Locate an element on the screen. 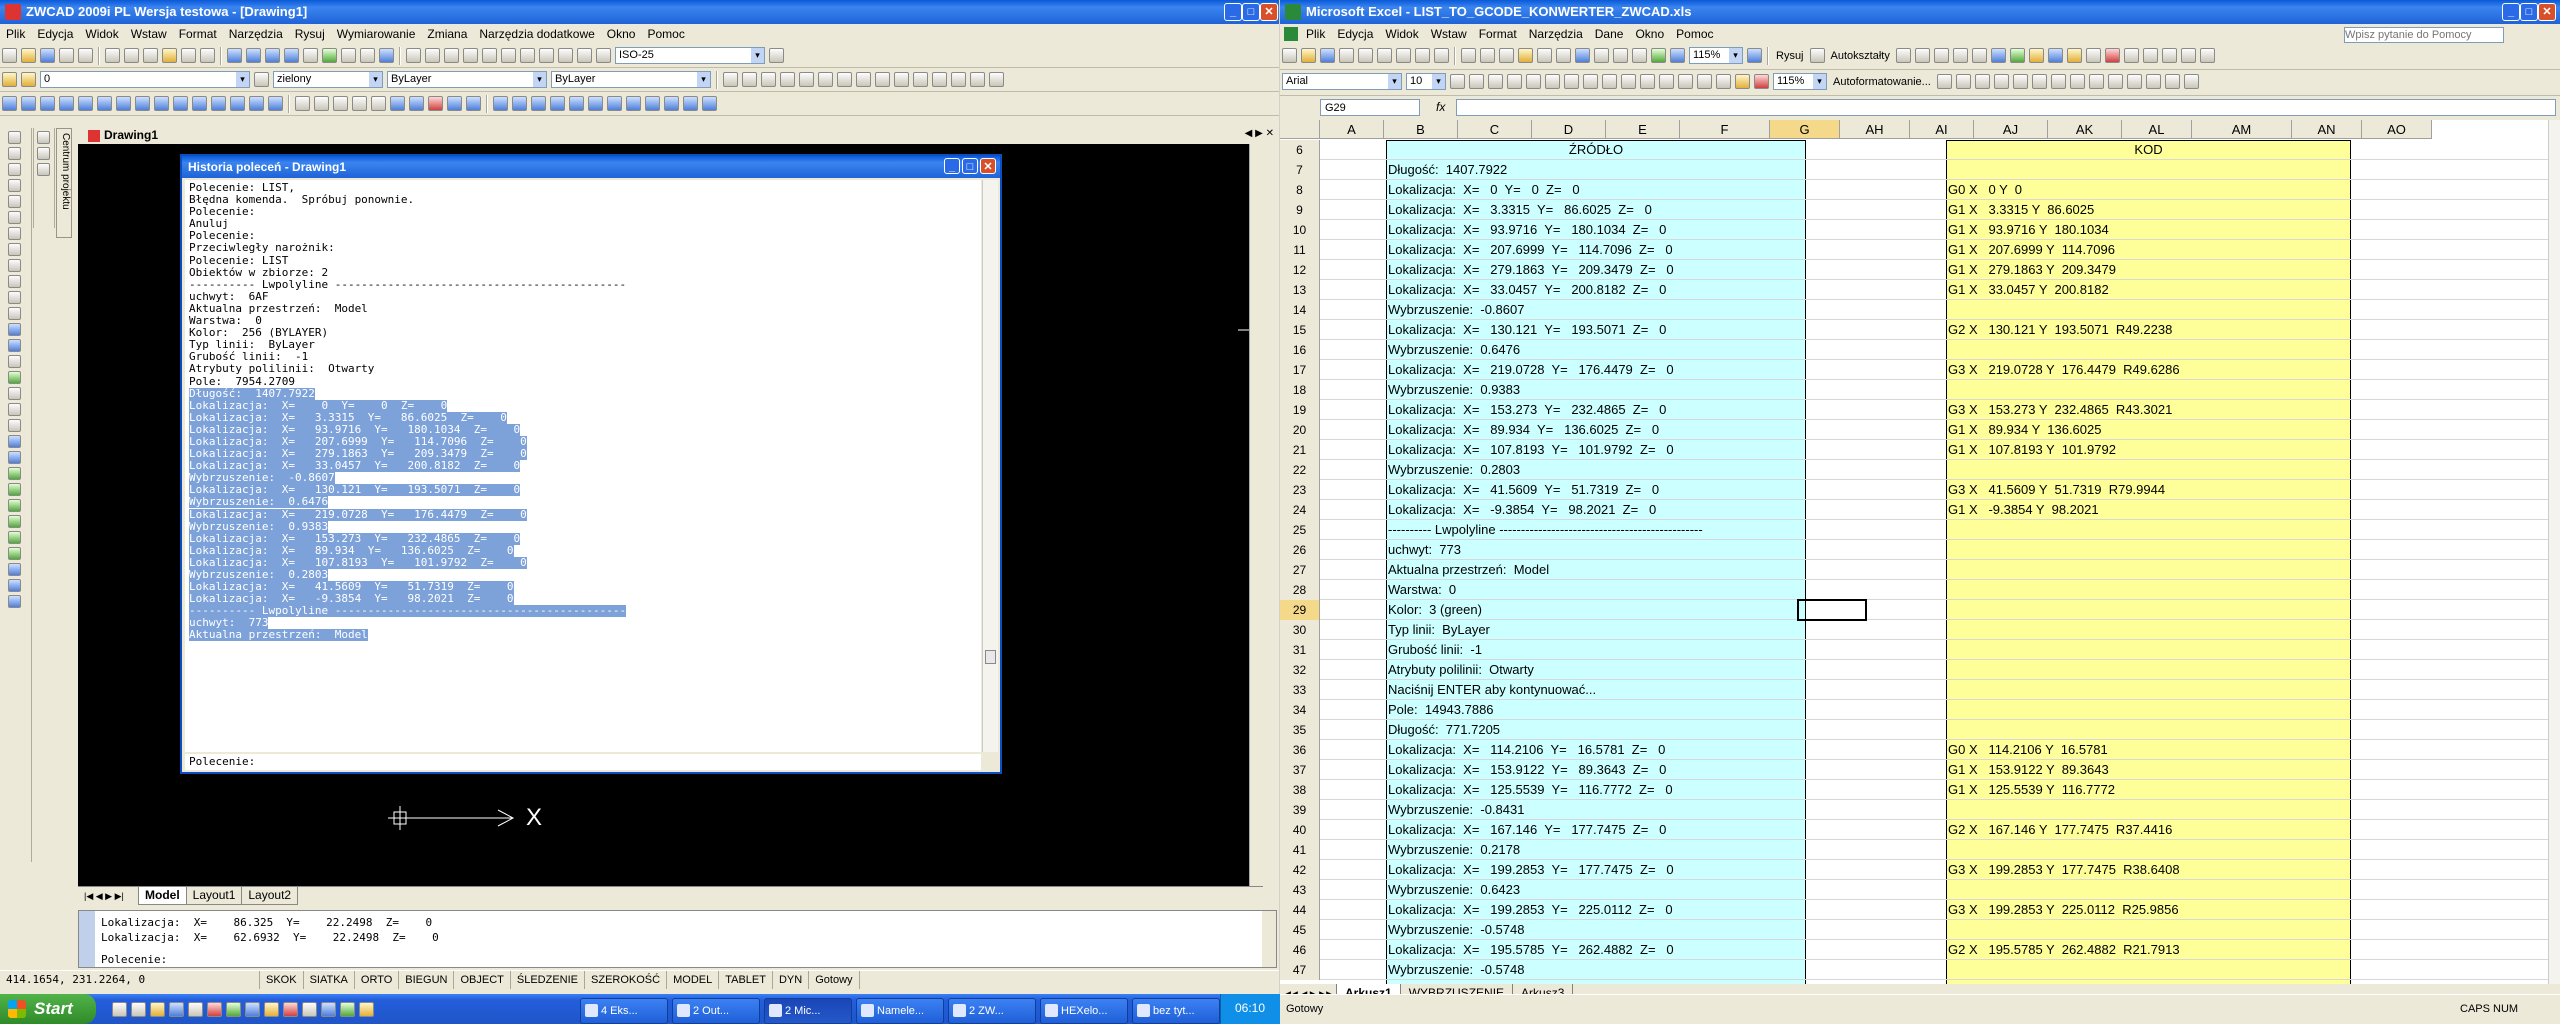  xl-chart-icon is located at coordinates (1658, 55).